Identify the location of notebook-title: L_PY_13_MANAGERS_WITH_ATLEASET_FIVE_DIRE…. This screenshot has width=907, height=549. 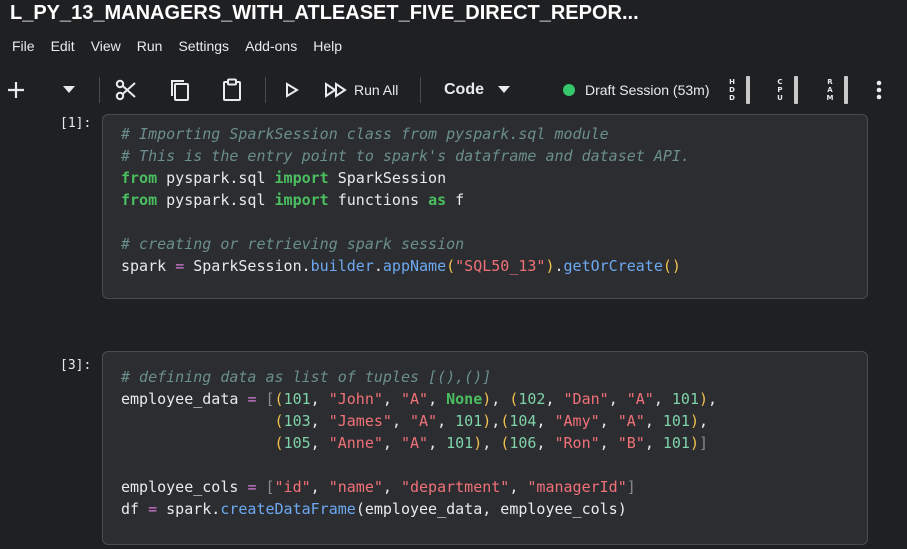
(458, 13).